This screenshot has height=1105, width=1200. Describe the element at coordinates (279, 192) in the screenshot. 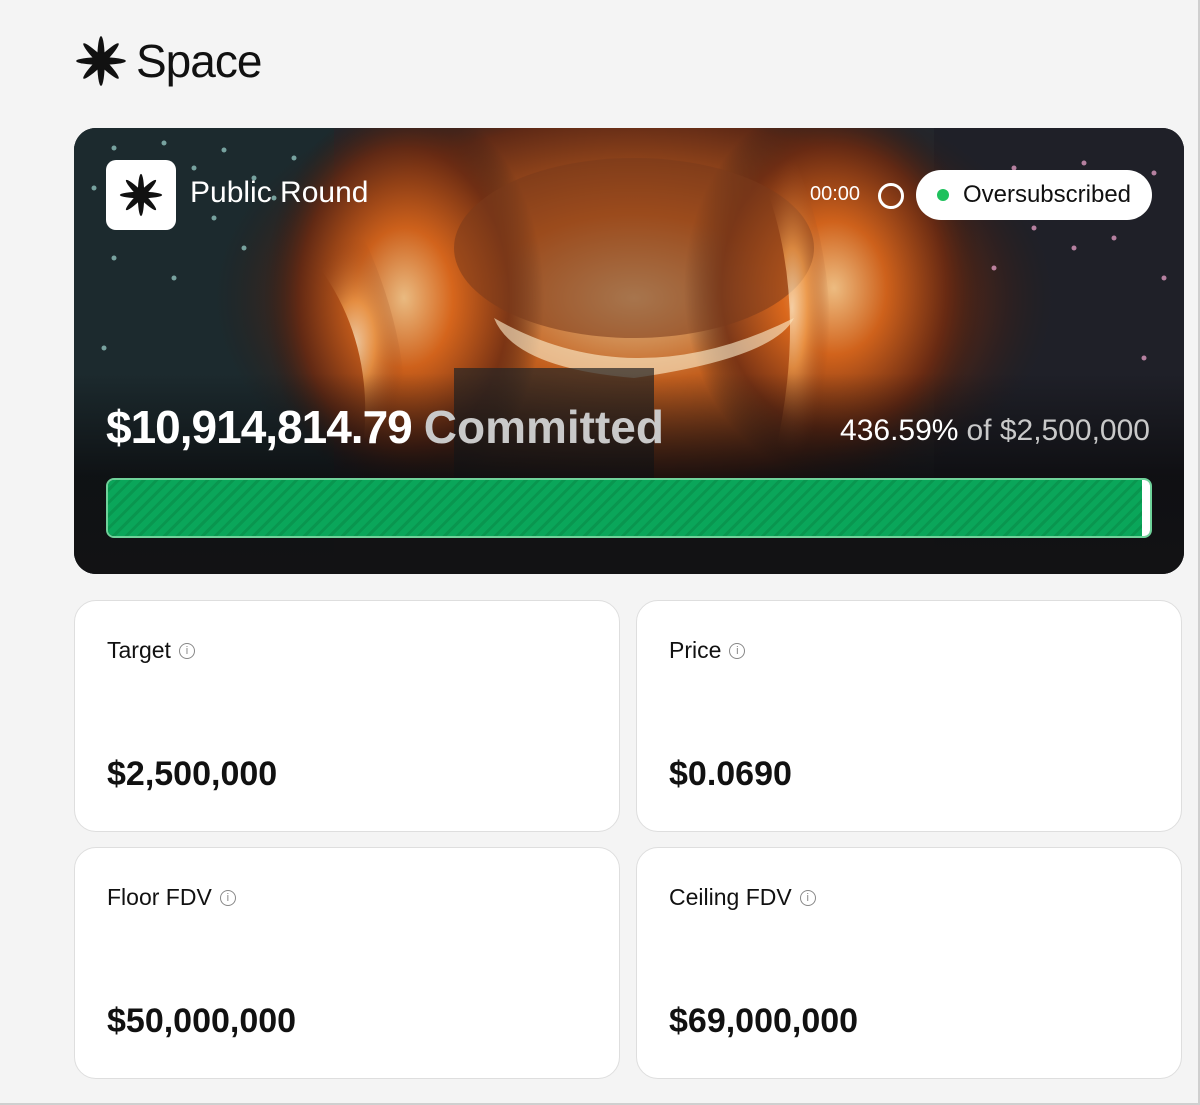

I see `round-title: Public Round` at that location.